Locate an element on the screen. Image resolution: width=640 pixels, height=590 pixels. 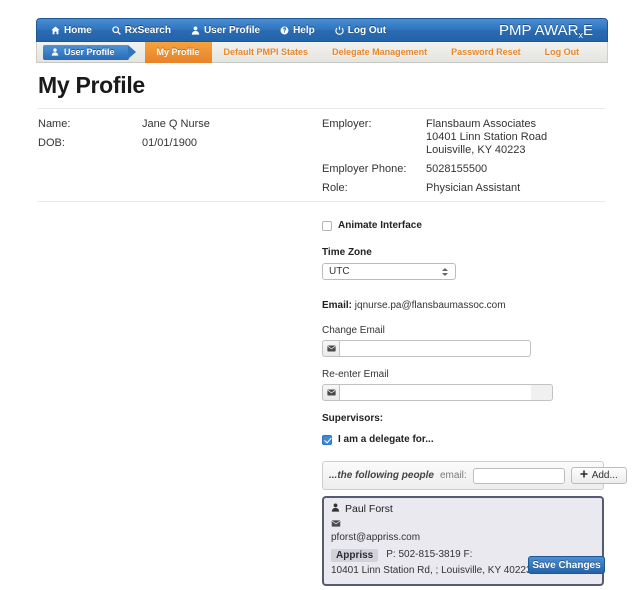
help-circle-icon: ? is located at coordinates (284, 30).